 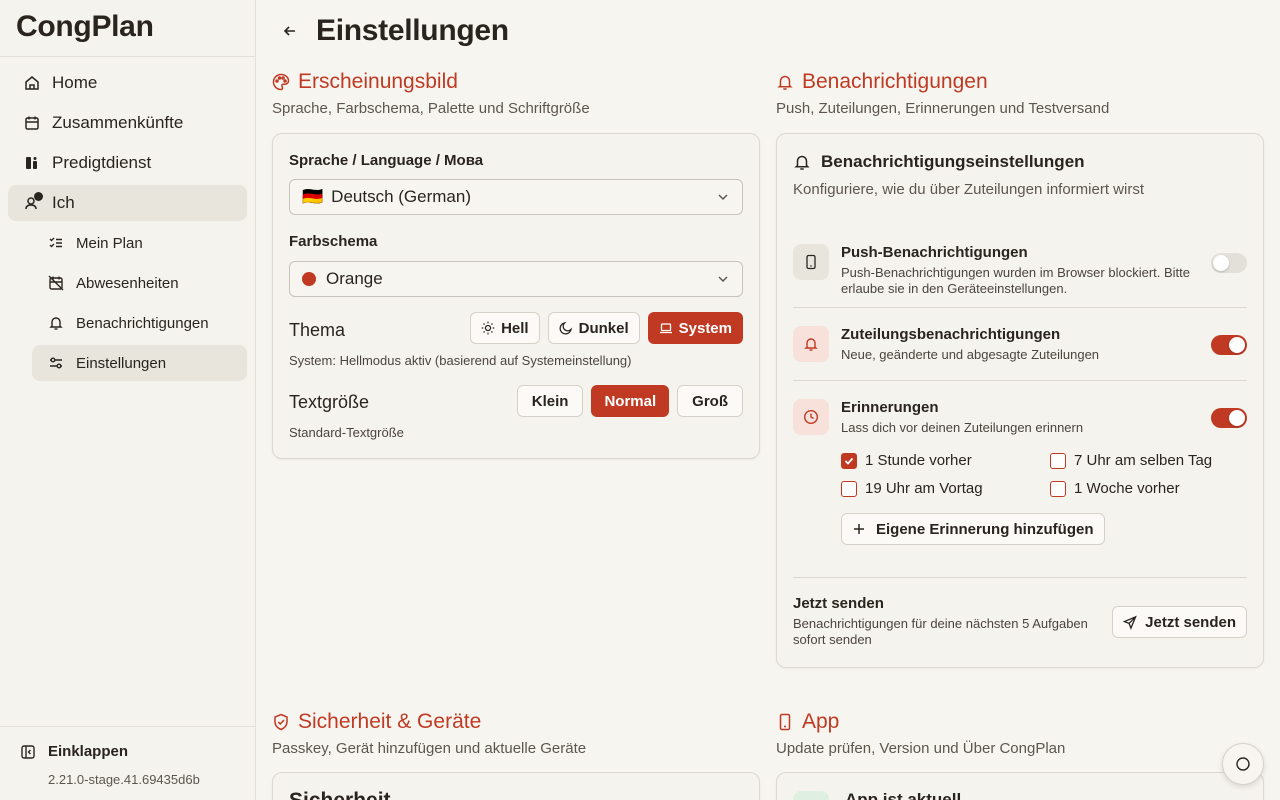 What do you see at coordinates (1190, 622) in the screenshot?
I see `button-label: Jetzt senden` at bounding box center [1190, 622].